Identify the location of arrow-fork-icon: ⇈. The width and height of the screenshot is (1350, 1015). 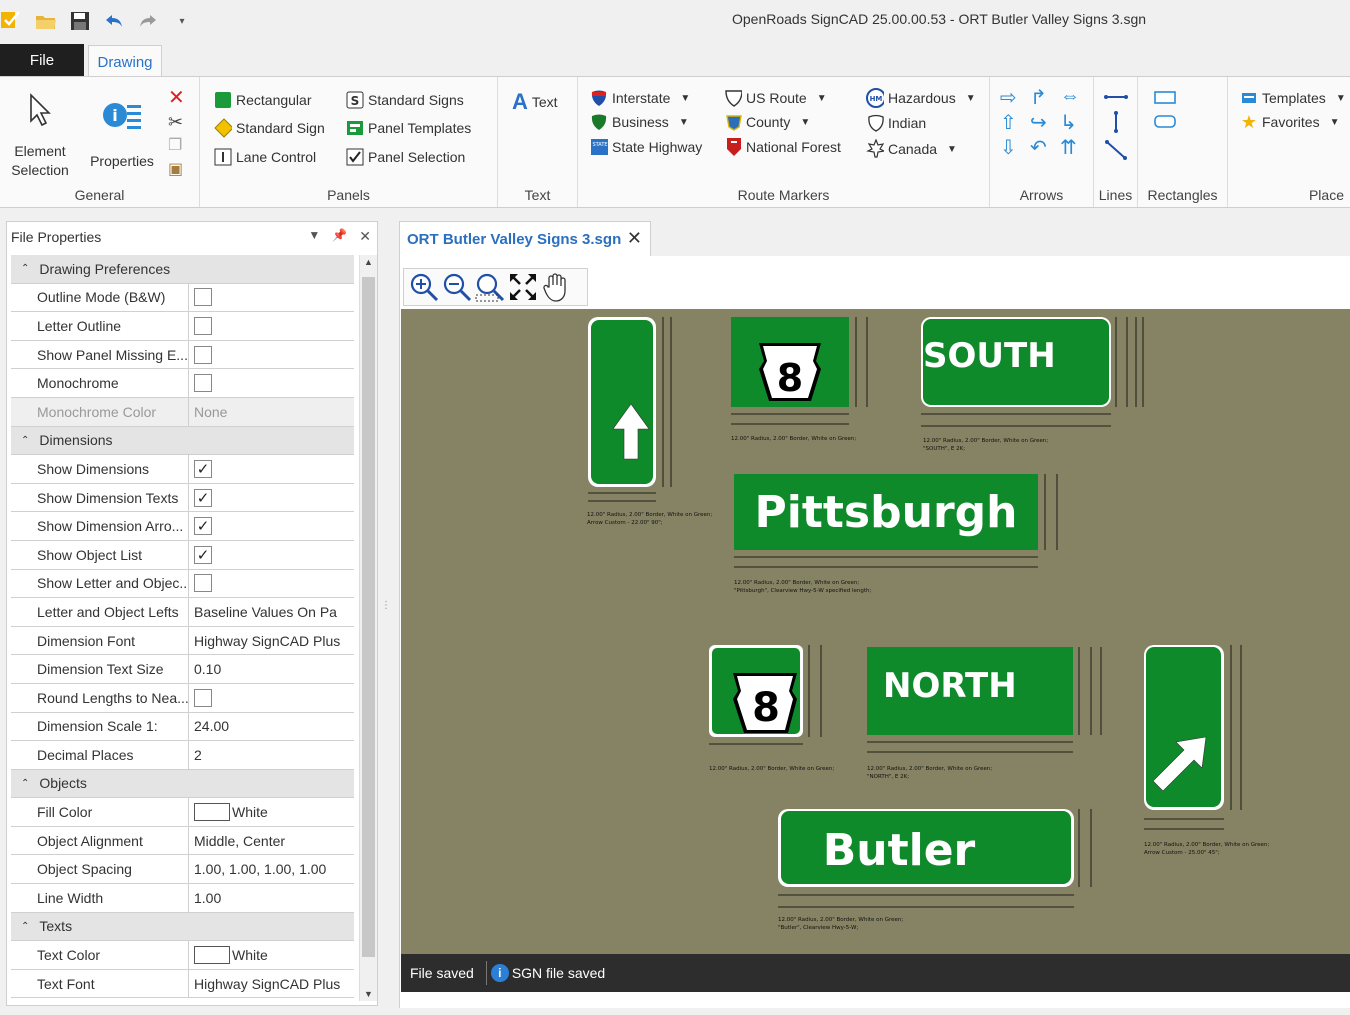
(1075, 147).